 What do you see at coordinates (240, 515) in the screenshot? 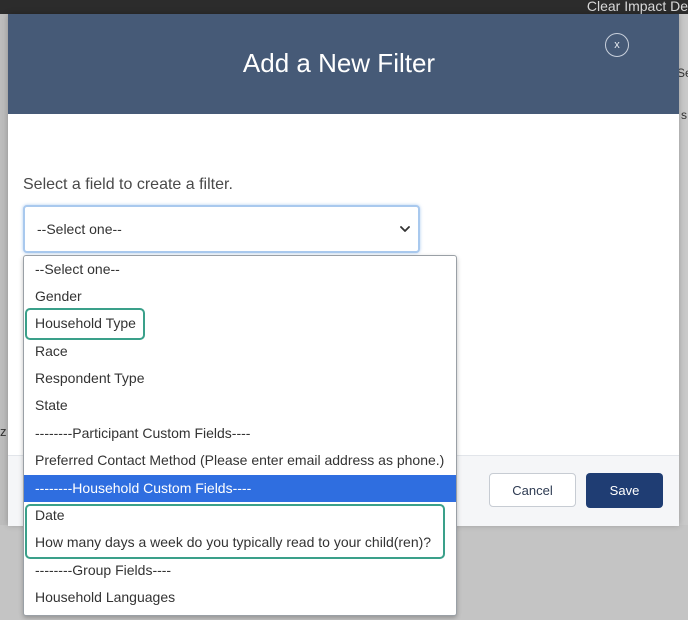
I see `option-date: Date` at bounding box center [240, 515].